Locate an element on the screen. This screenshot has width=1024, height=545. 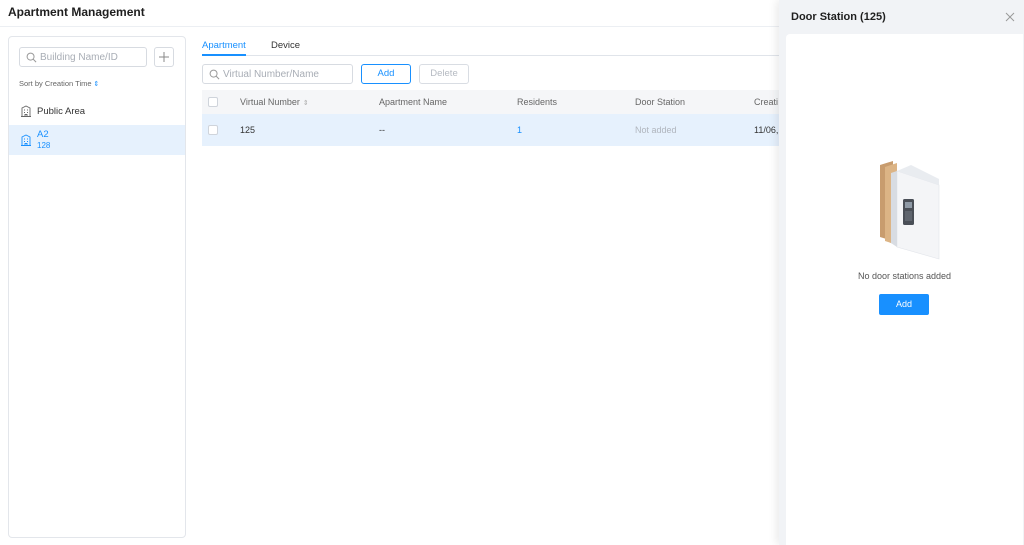
apartment-search-field is located at coordinates (277, 74).